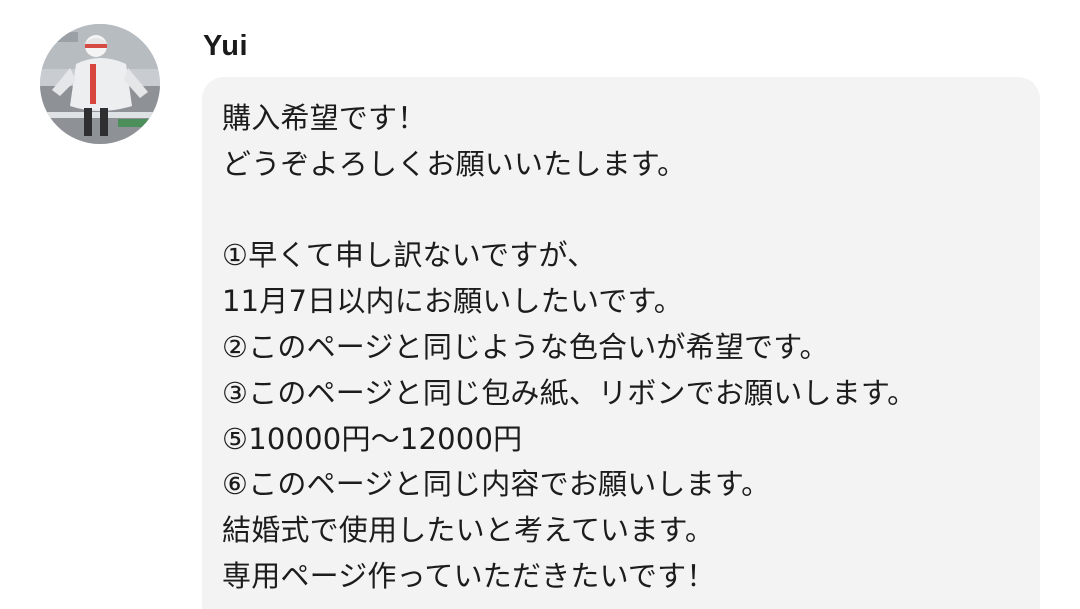 The image size is (1080, 609). What do you see at coordinates (469, 575) in the screenshot?
I see `message-line: 専用ページ作っていただきたいです！` at bounding box center [469, 575].